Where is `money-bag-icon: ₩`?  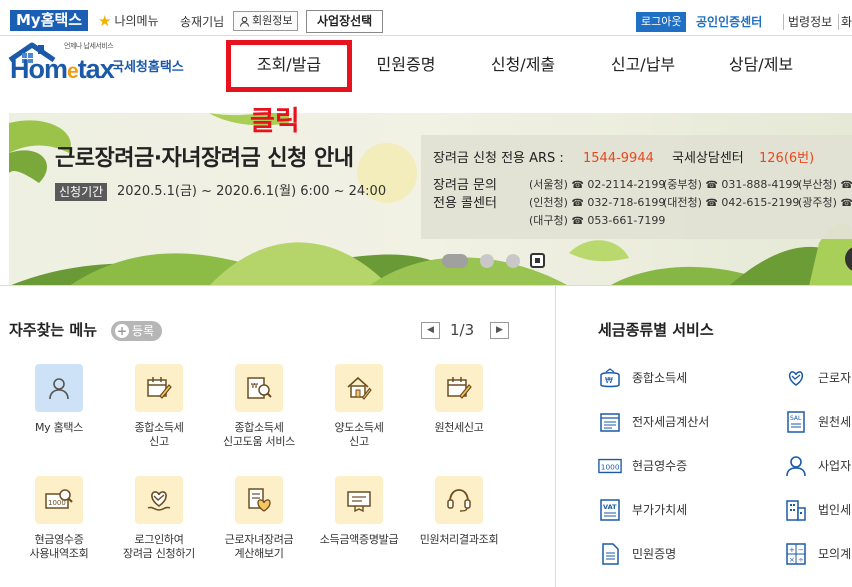 money-bag-icon: ₩ is located at coordinates (610, 378).